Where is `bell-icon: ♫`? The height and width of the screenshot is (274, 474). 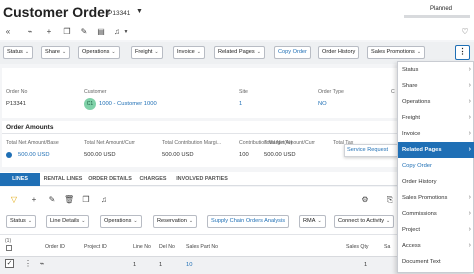
bell-icon: ♫ is located at coordinates (104, 200).